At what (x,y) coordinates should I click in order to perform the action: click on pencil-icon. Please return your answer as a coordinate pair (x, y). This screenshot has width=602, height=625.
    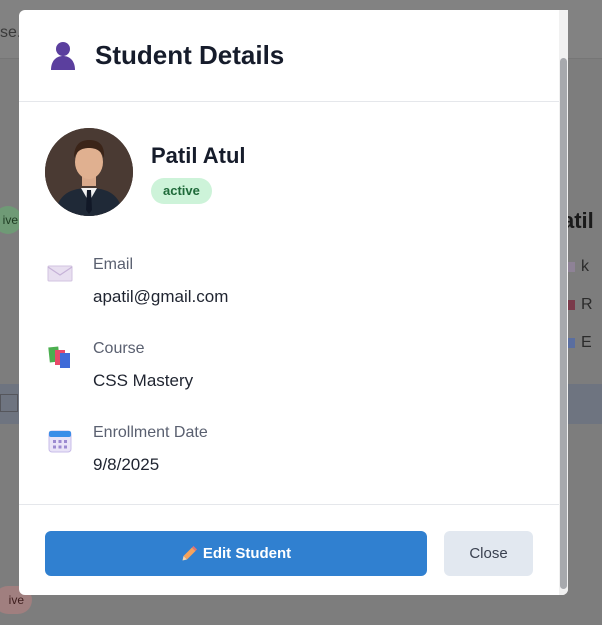
    Looking at the image, I should click on (189, 552).